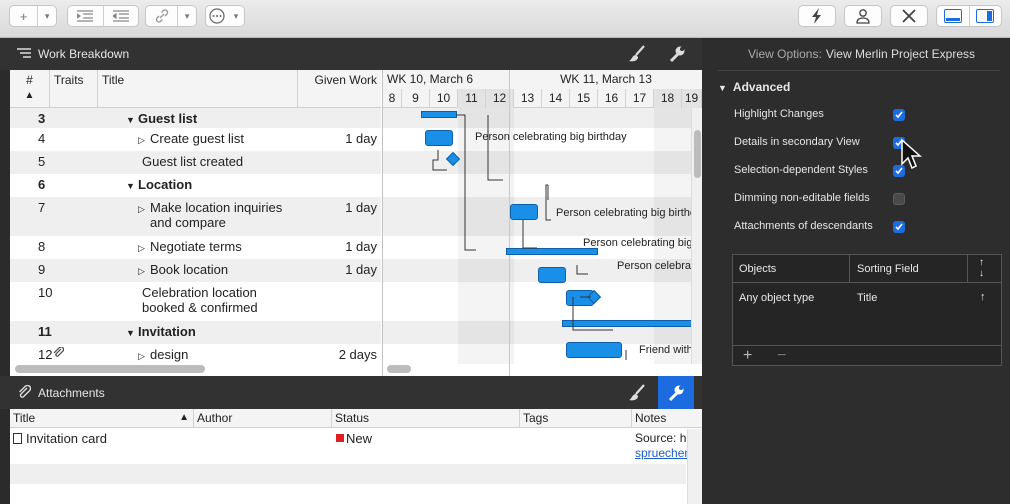 This screenshot has width=1010, height=504. I want to click on row-title-line2: and compare, so click(188, 222).